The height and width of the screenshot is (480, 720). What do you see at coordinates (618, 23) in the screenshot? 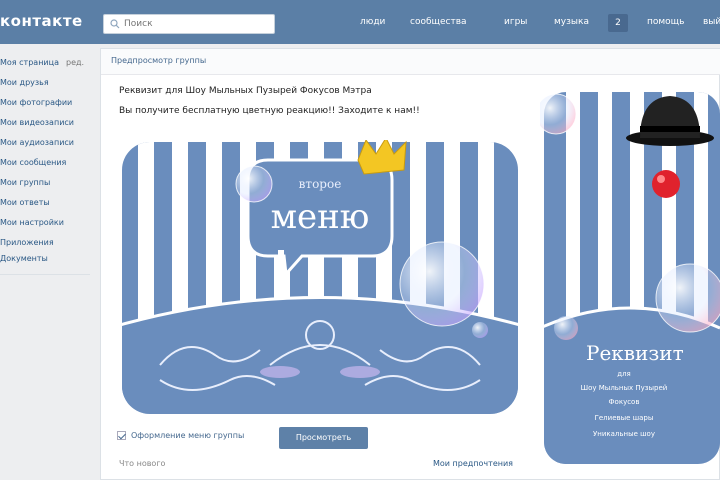
I see `music-badge: 2` at bounding box center [618, 23].